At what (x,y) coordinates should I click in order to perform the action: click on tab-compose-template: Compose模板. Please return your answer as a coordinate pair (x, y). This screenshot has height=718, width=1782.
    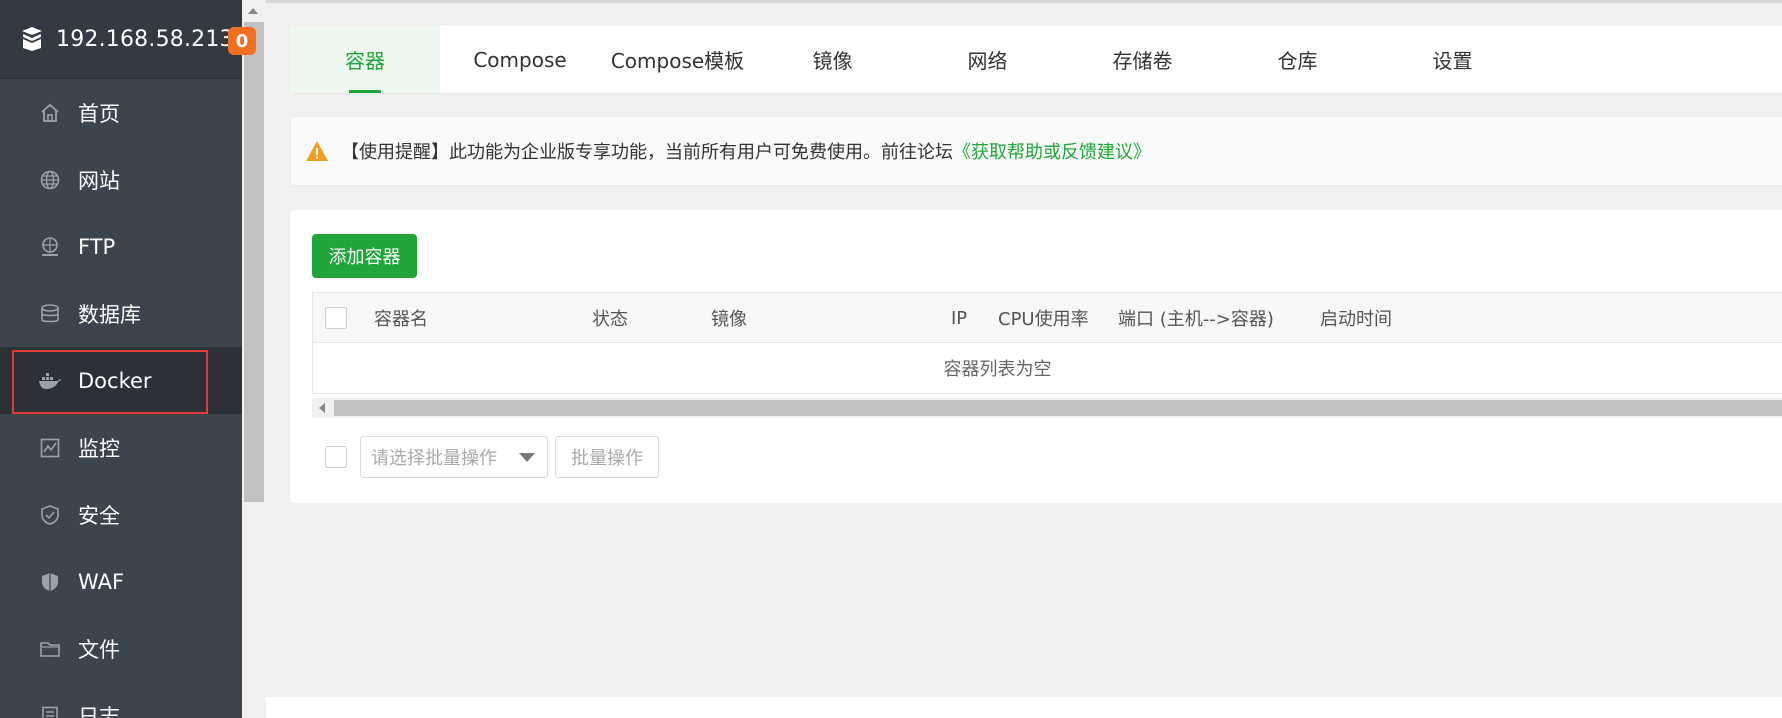
    Looking at the image, I should click on (677, 59).